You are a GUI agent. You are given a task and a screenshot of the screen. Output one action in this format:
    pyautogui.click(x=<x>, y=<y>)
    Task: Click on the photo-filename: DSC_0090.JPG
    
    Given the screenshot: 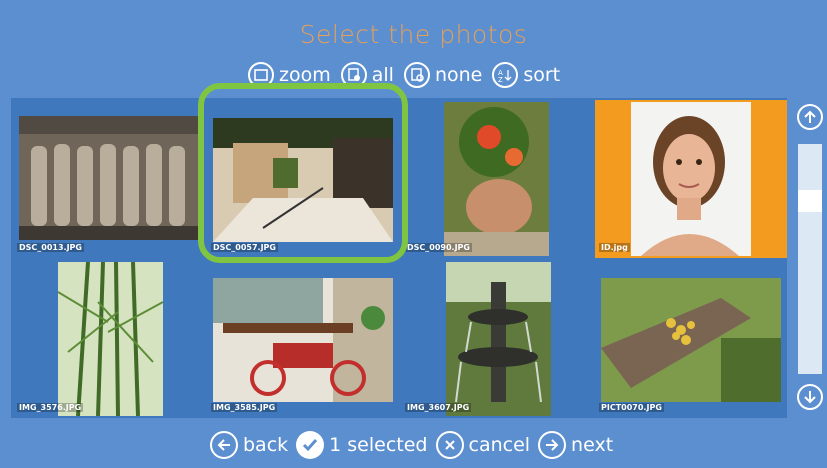 What is the action you would take?
    pyautogui.click(x=438, y=247)
    